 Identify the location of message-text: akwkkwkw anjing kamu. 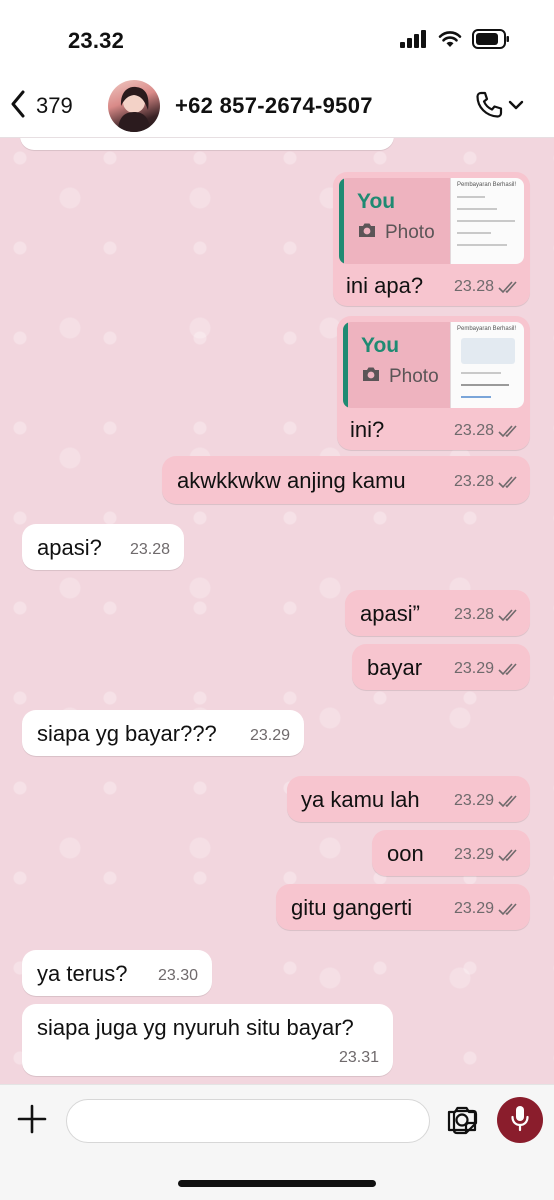
(291, 480).